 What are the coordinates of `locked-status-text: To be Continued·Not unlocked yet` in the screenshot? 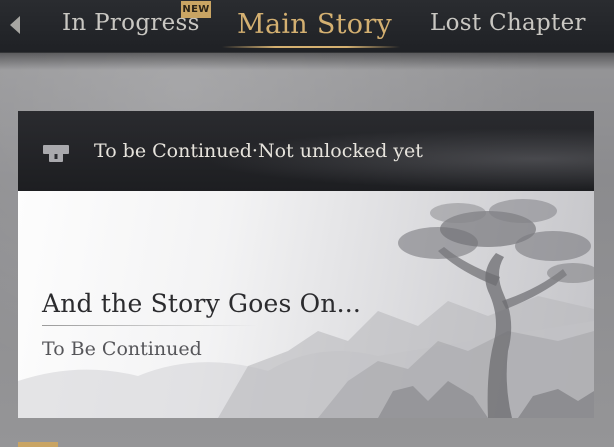 It's located at (258, 151).